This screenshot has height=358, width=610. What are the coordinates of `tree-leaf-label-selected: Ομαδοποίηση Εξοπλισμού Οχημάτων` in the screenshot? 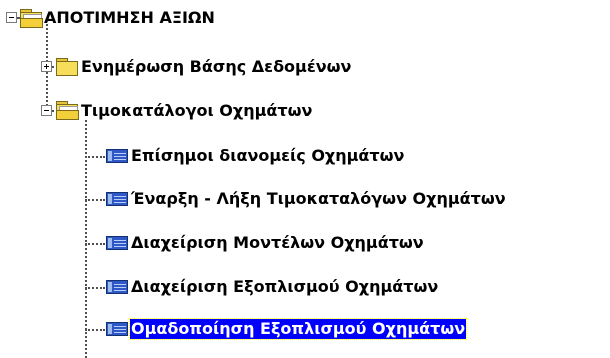 It's located at (298, 329).